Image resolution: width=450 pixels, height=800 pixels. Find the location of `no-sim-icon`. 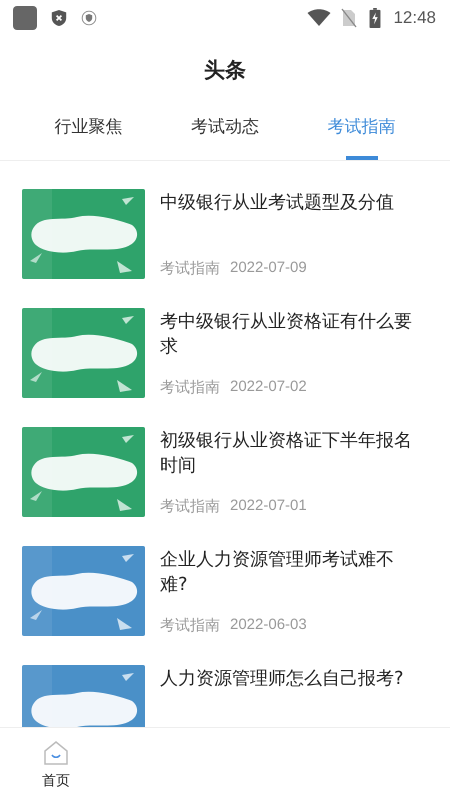

no-sim-icon is located at coordinates (349, 18).